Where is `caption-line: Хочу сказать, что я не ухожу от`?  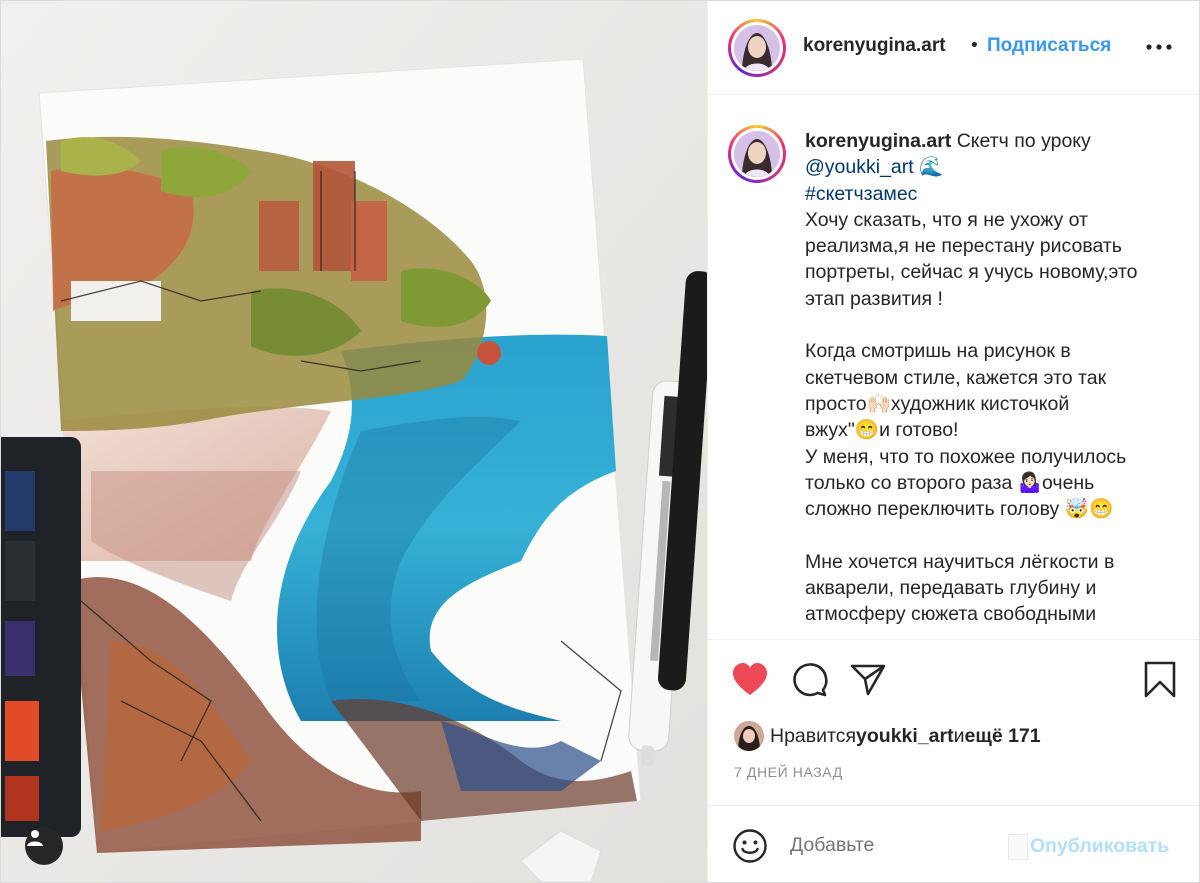
caption-line: Хочу сказать, что я не ухожу от is located at coordinates (946, 219).